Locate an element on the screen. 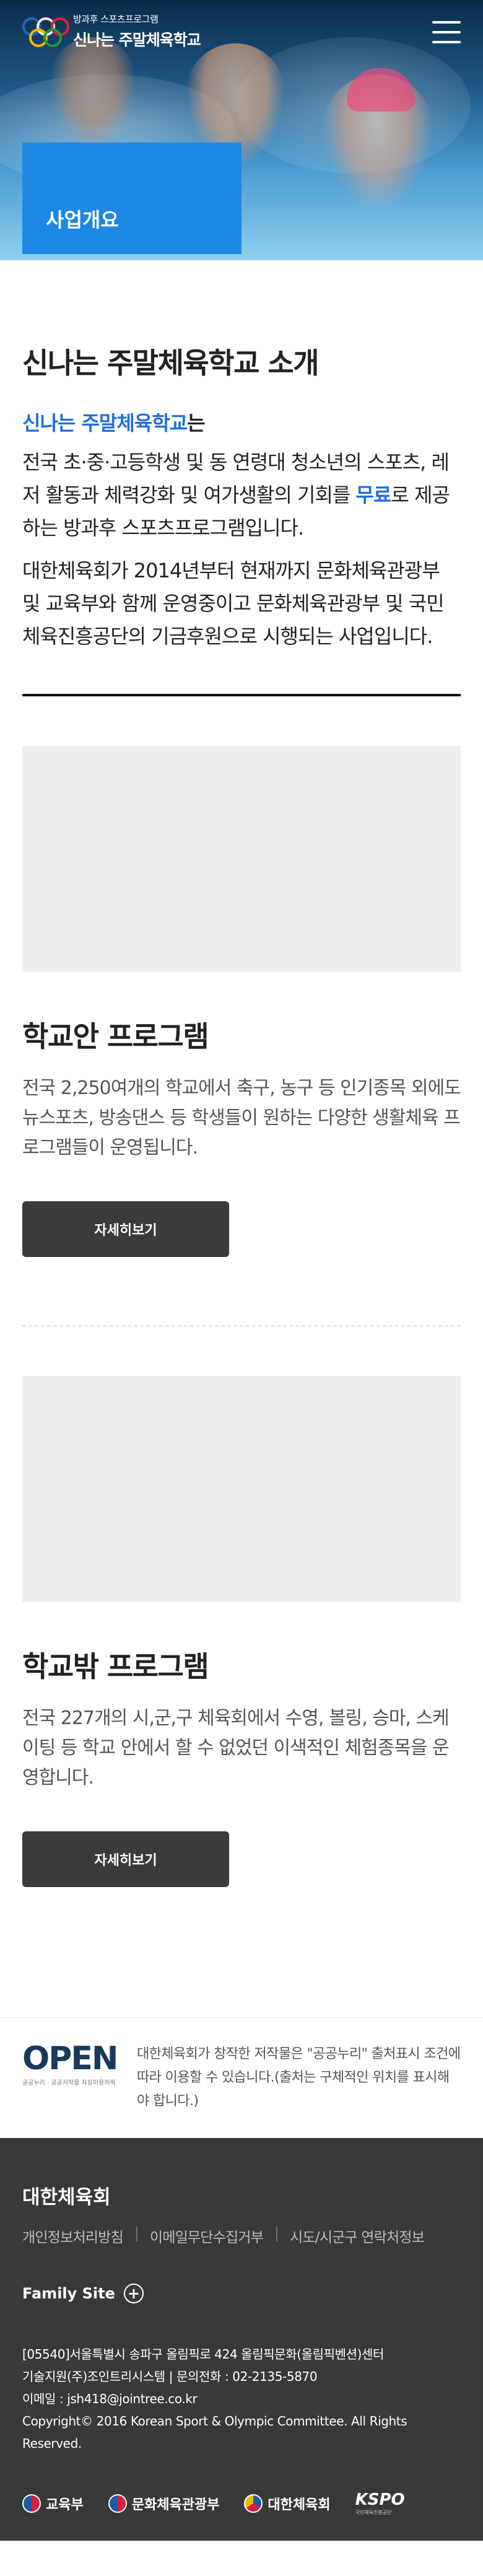 This screenshot has height=2576, width=483. section-label: 사업개요 is located at coordinates (132, 198).